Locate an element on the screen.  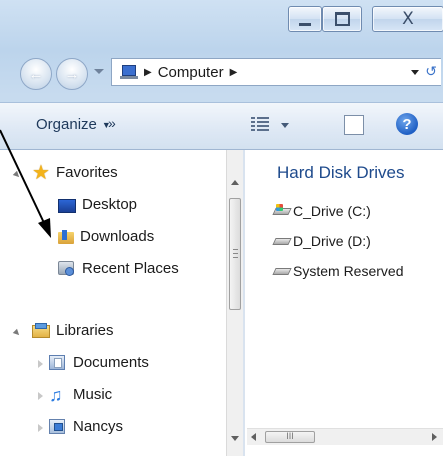
tree-item-favorites: ★ Favorites is located at coordinates (75, 172).